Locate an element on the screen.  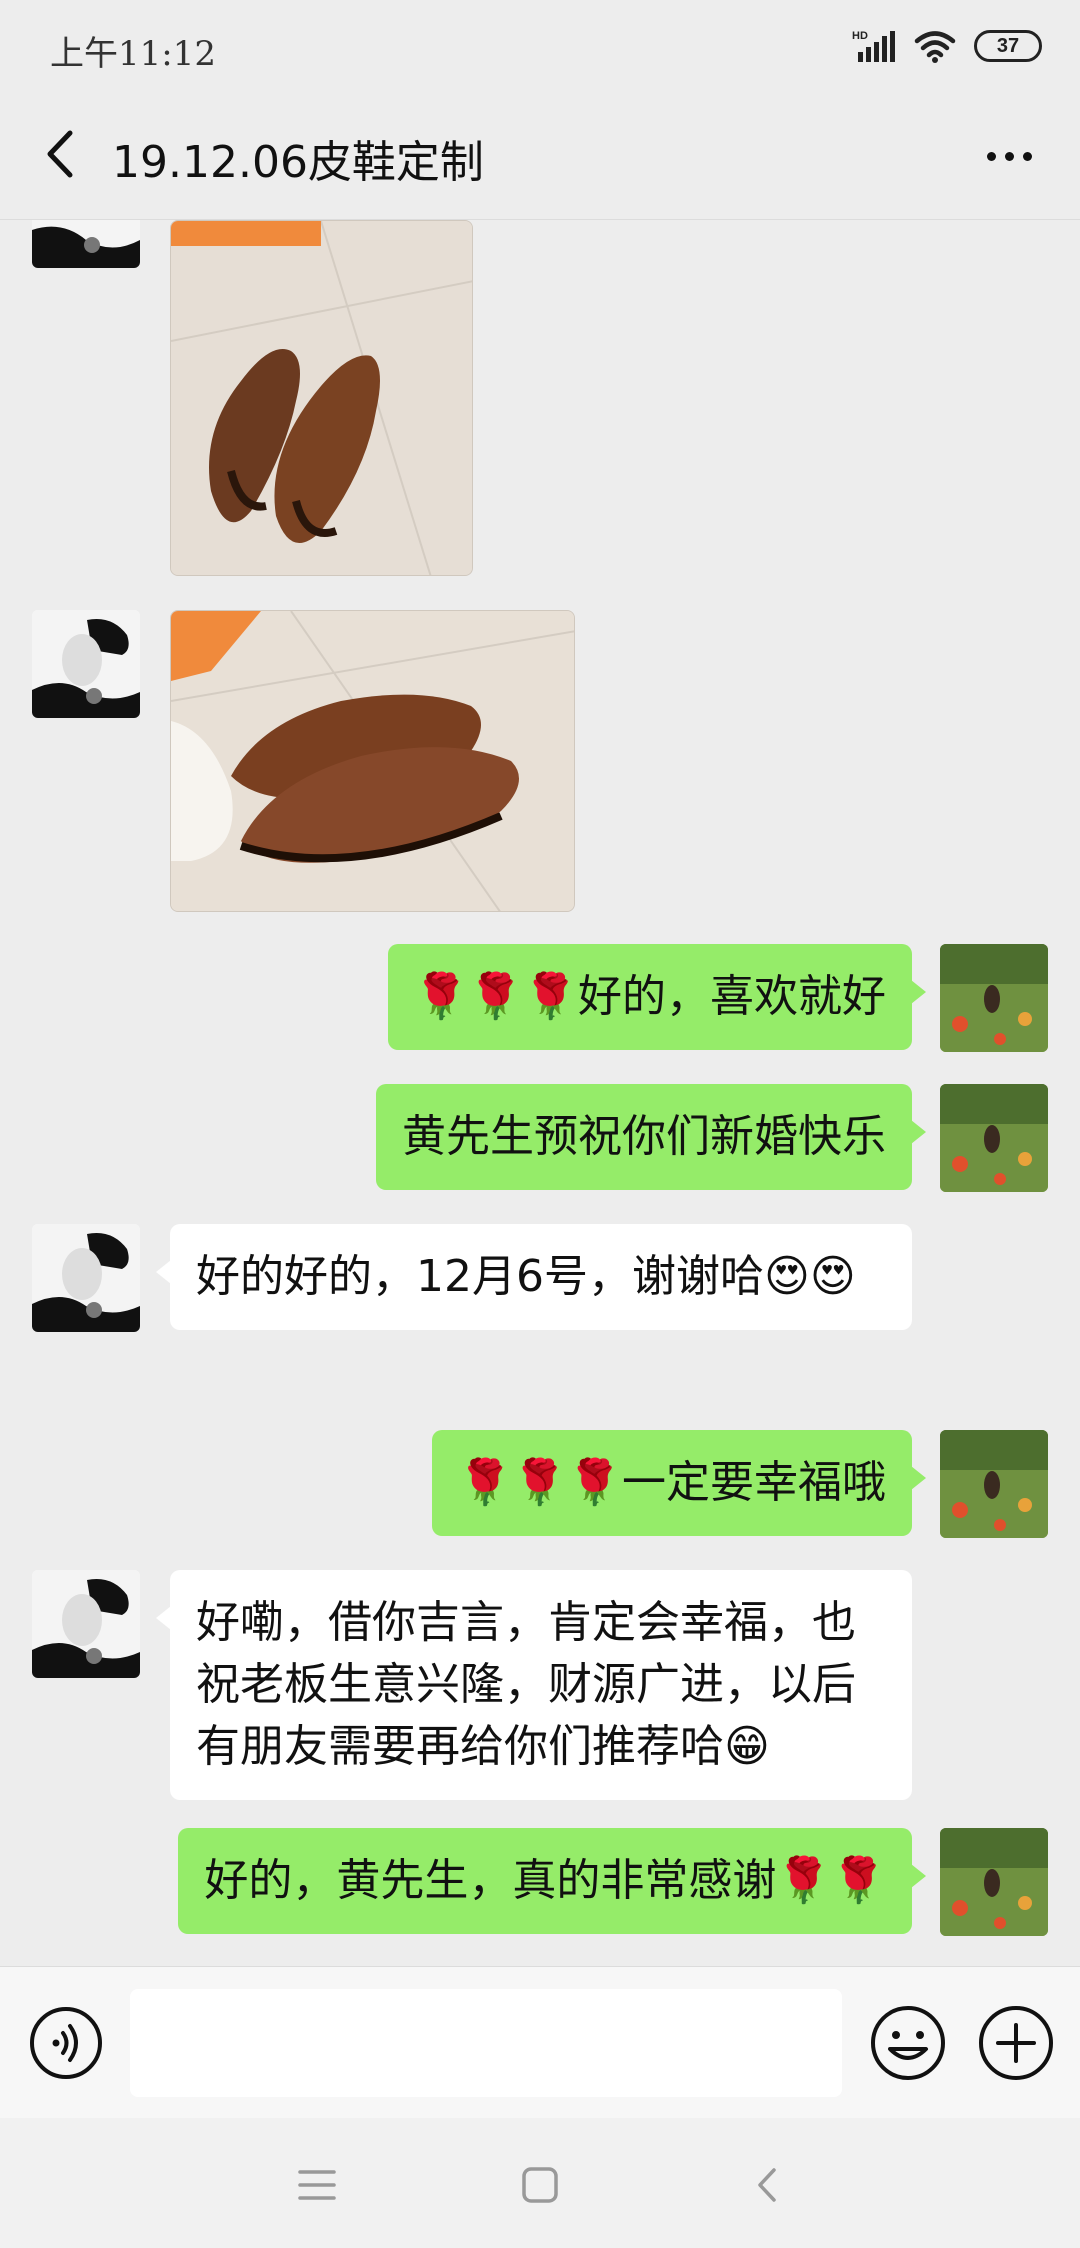
status-icons: HD 37 is located at coordinates (947, 46).